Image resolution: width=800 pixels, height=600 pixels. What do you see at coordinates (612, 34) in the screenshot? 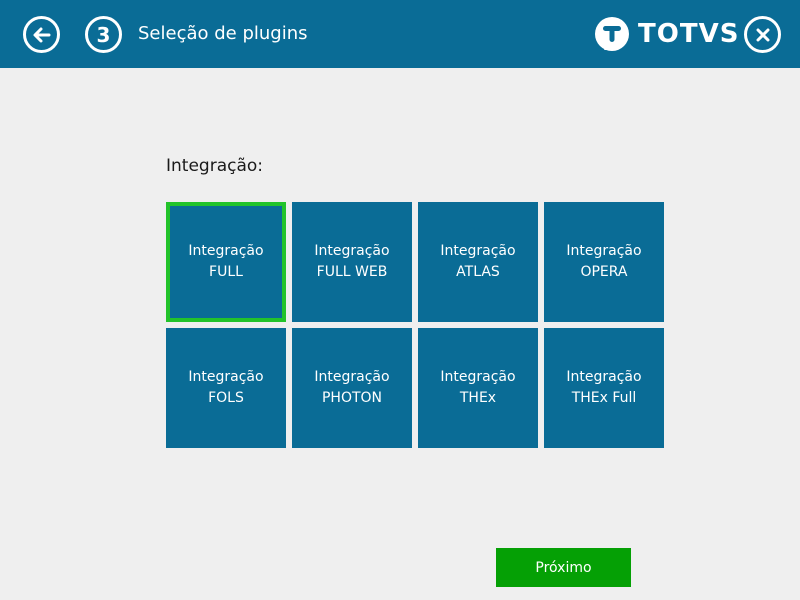
I see `totvs-logo-icon` at bounding box center [612, 34].